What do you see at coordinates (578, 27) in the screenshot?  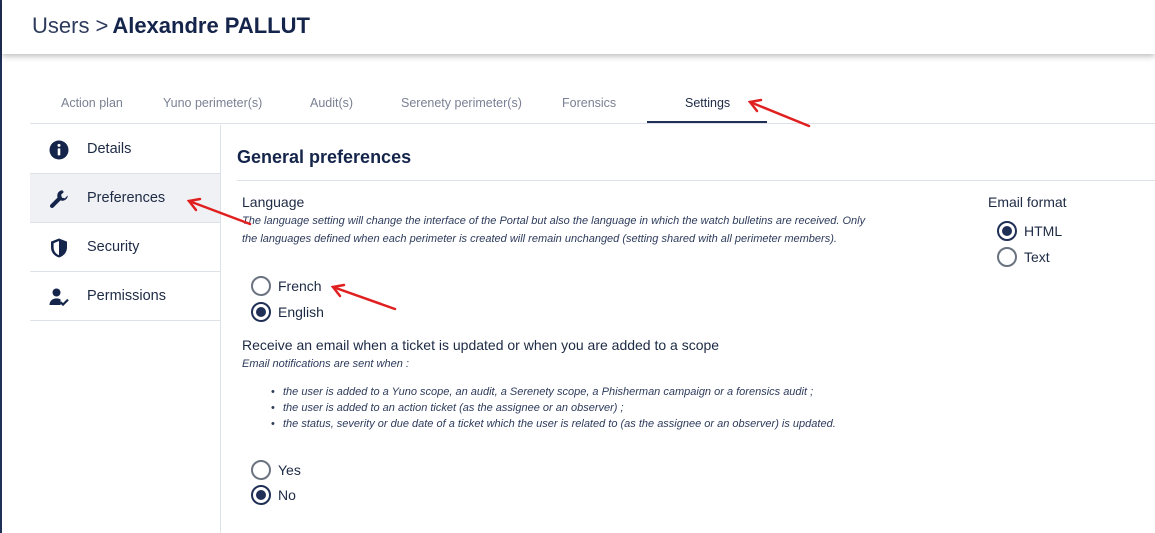 I see `page-header: Users > Alexandre PALLUT` at bounding box center [578, 27].